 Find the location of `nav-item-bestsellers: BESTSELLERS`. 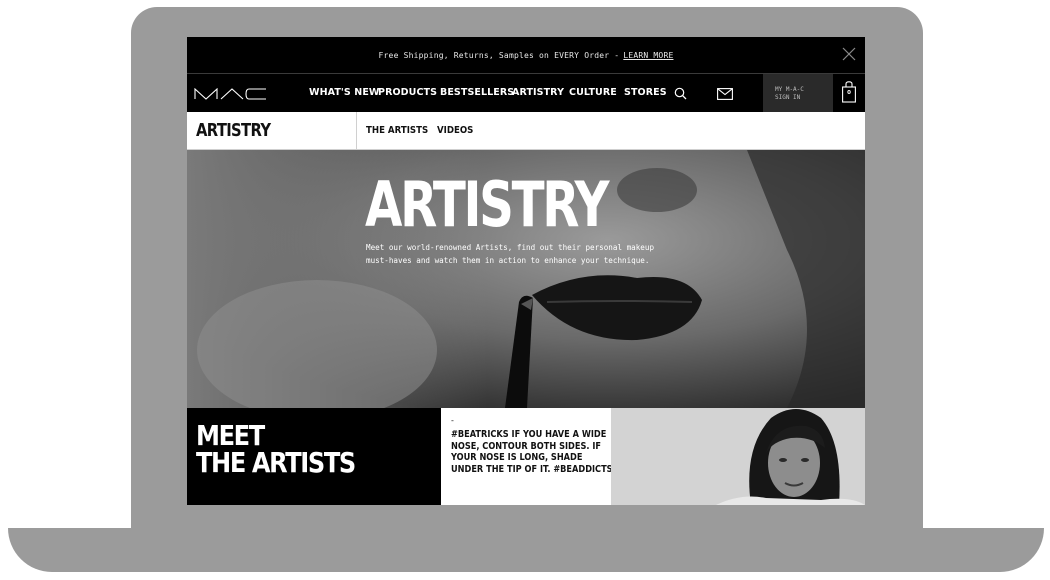

nav-item-bestsellers: BESTSELLERS is located at coordinates (477, 93).